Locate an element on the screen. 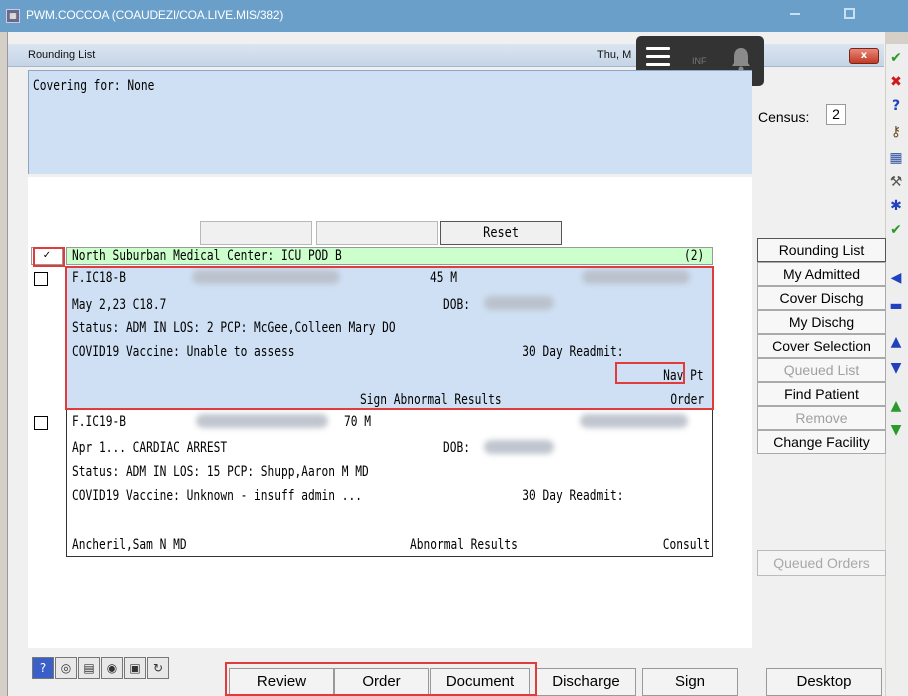  reset-button-label: Reset is located at coordinates (501, 233).